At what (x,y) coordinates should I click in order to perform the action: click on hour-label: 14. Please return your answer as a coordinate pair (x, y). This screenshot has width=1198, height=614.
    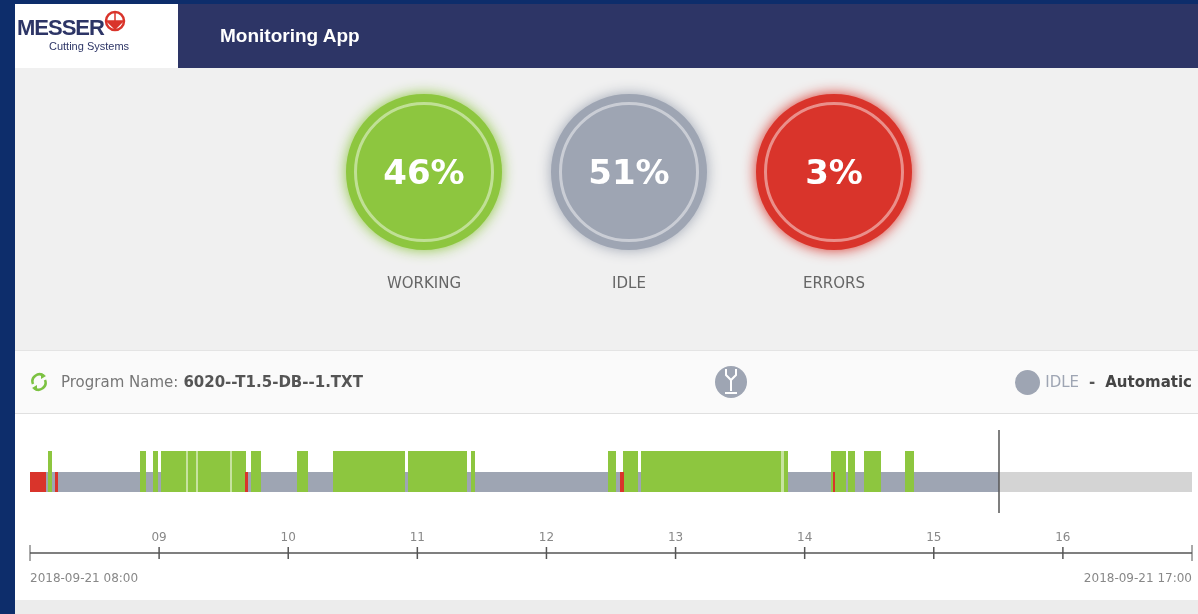
    Looking at the image, I should click on (805, 537).